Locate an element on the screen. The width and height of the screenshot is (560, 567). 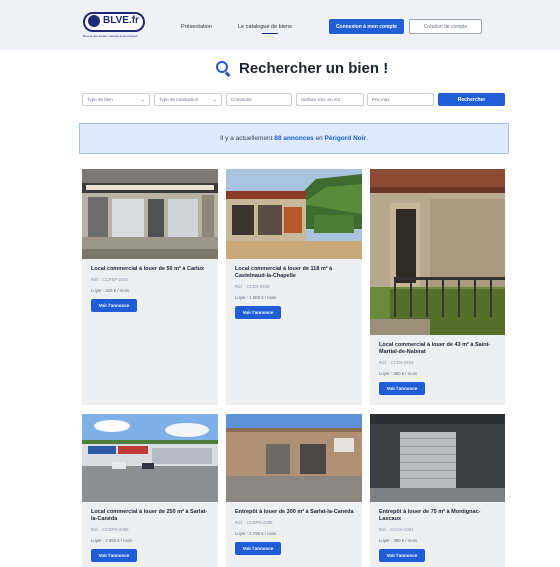
login-button: Connexion à mon compte is located at coordinates (366, 26).